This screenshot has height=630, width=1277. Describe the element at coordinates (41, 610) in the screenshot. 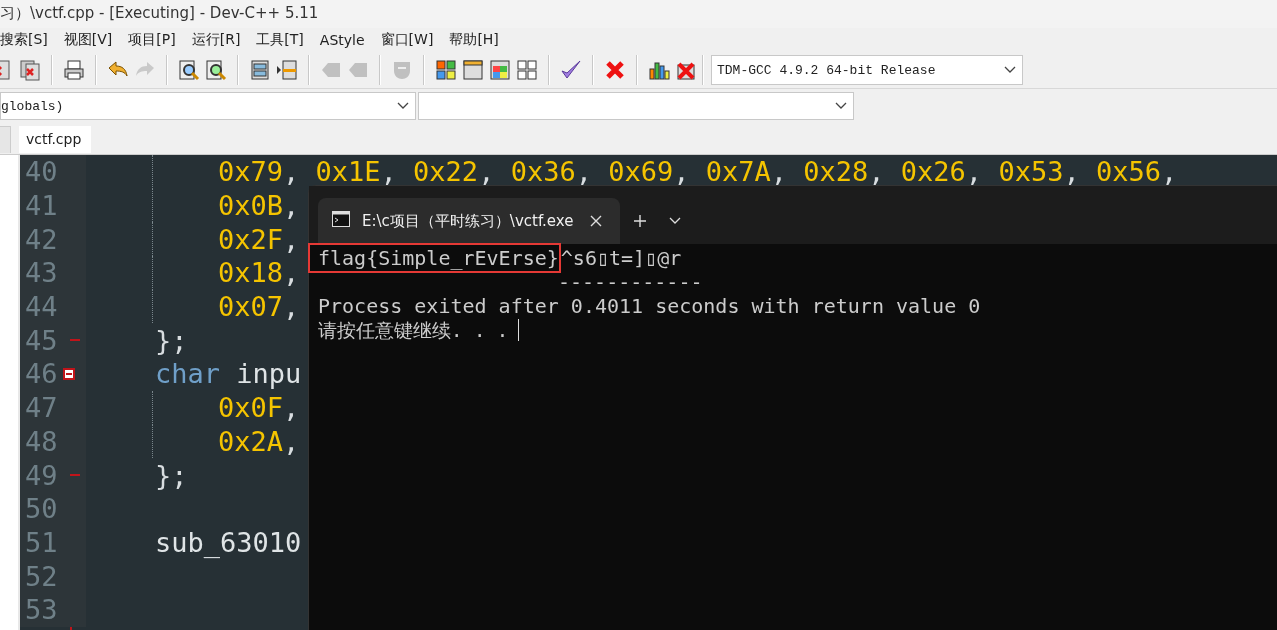

I see `line-number: 53` at that location.